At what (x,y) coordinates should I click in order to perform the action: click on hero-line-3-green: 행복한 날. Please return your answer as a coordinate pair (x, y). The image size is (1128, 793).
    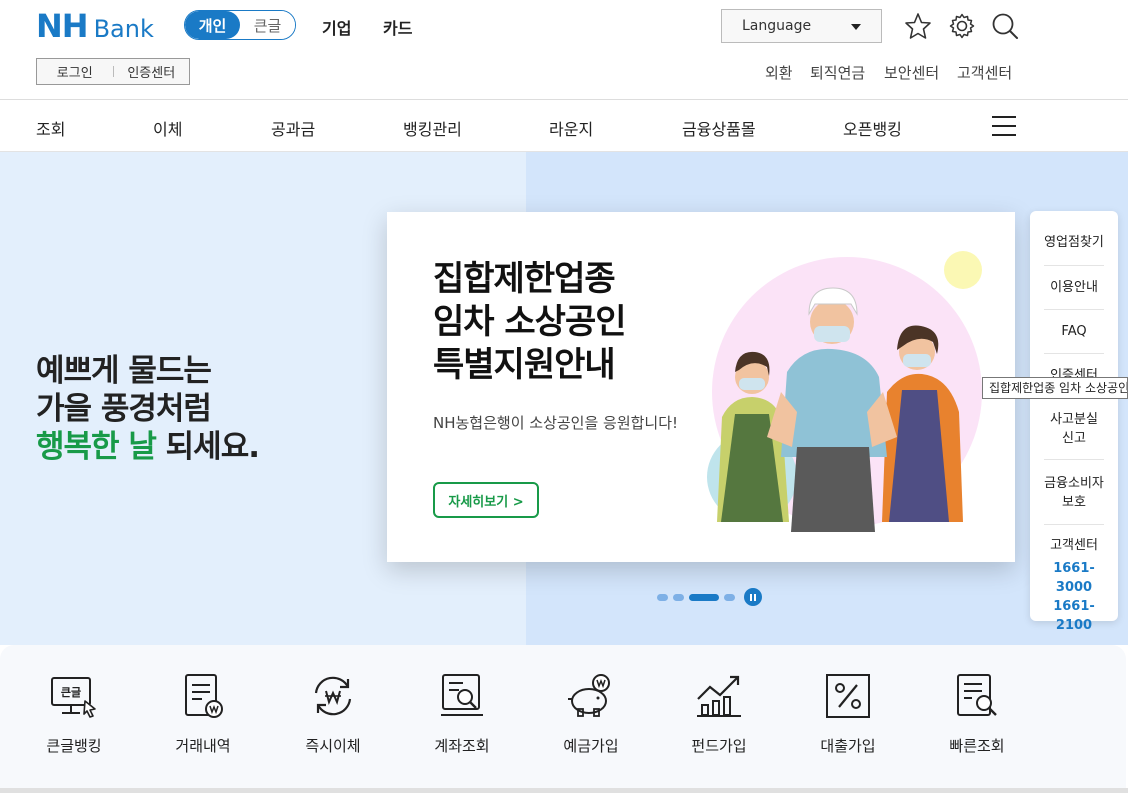
    Looking at the image, I should click on (96, 447).